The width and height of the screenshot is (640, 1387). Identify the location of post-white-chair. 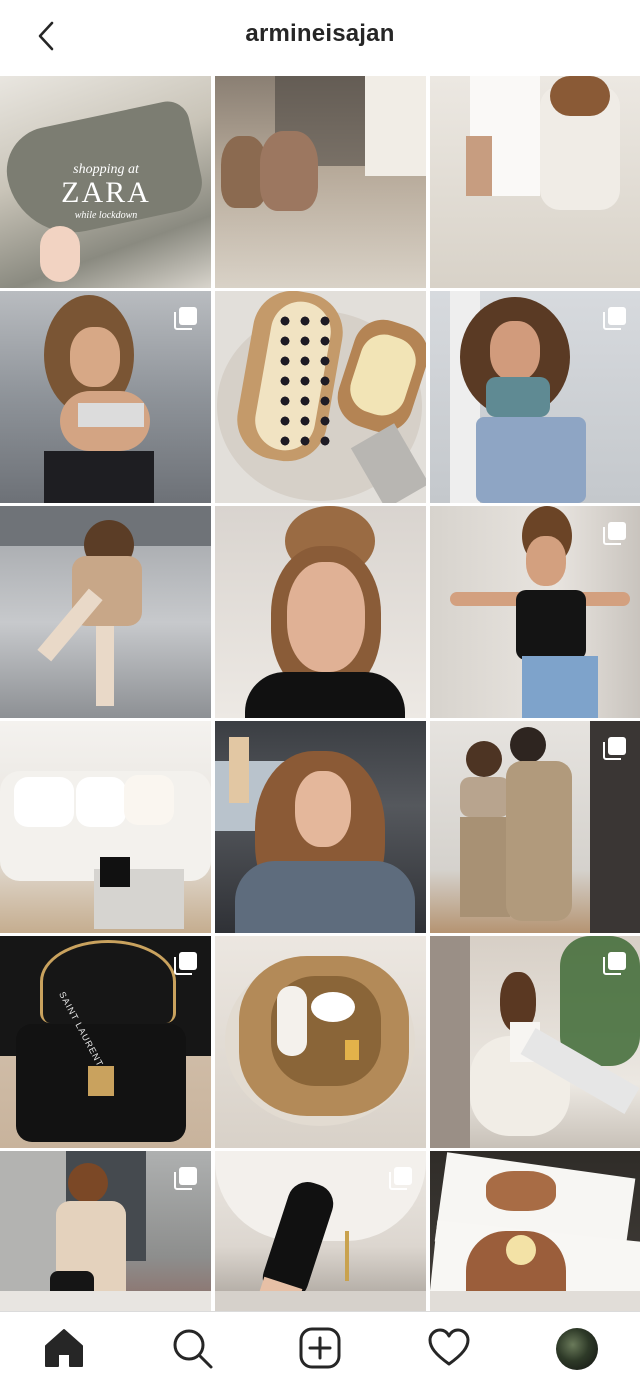
(535, 1042).